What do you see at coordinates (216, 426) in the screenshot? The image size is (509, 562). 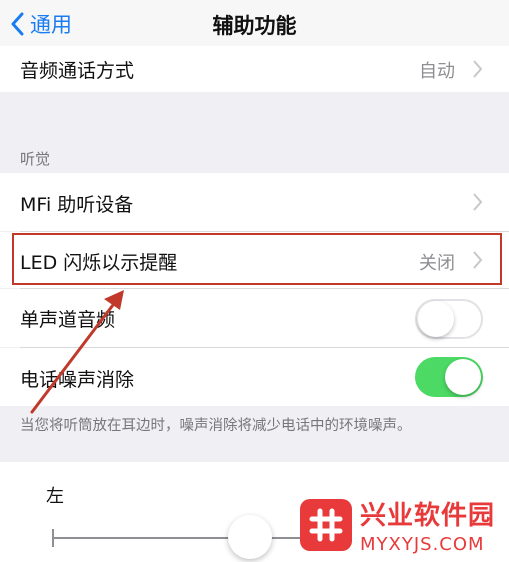 I see `section-footer-note: 当您将听筒放在耳边时，噪声消除将减少电话中的环境噪声。` at bounding box center [216, 426].